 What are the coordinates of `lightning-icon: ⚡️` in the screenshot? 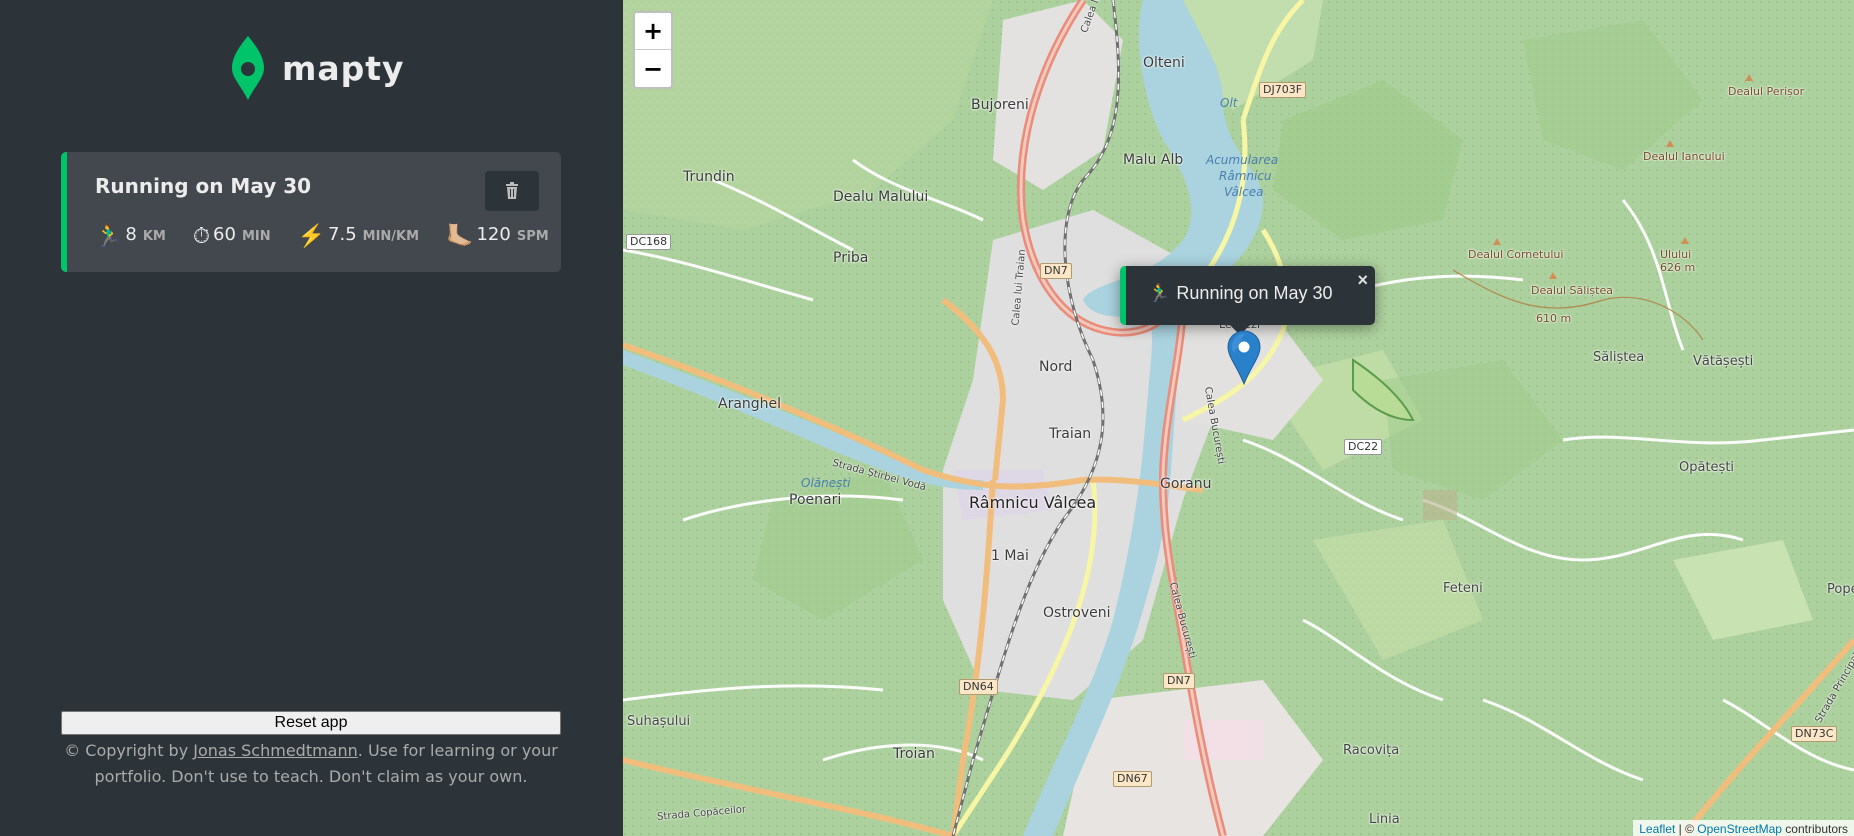 It's located at (311, 236).